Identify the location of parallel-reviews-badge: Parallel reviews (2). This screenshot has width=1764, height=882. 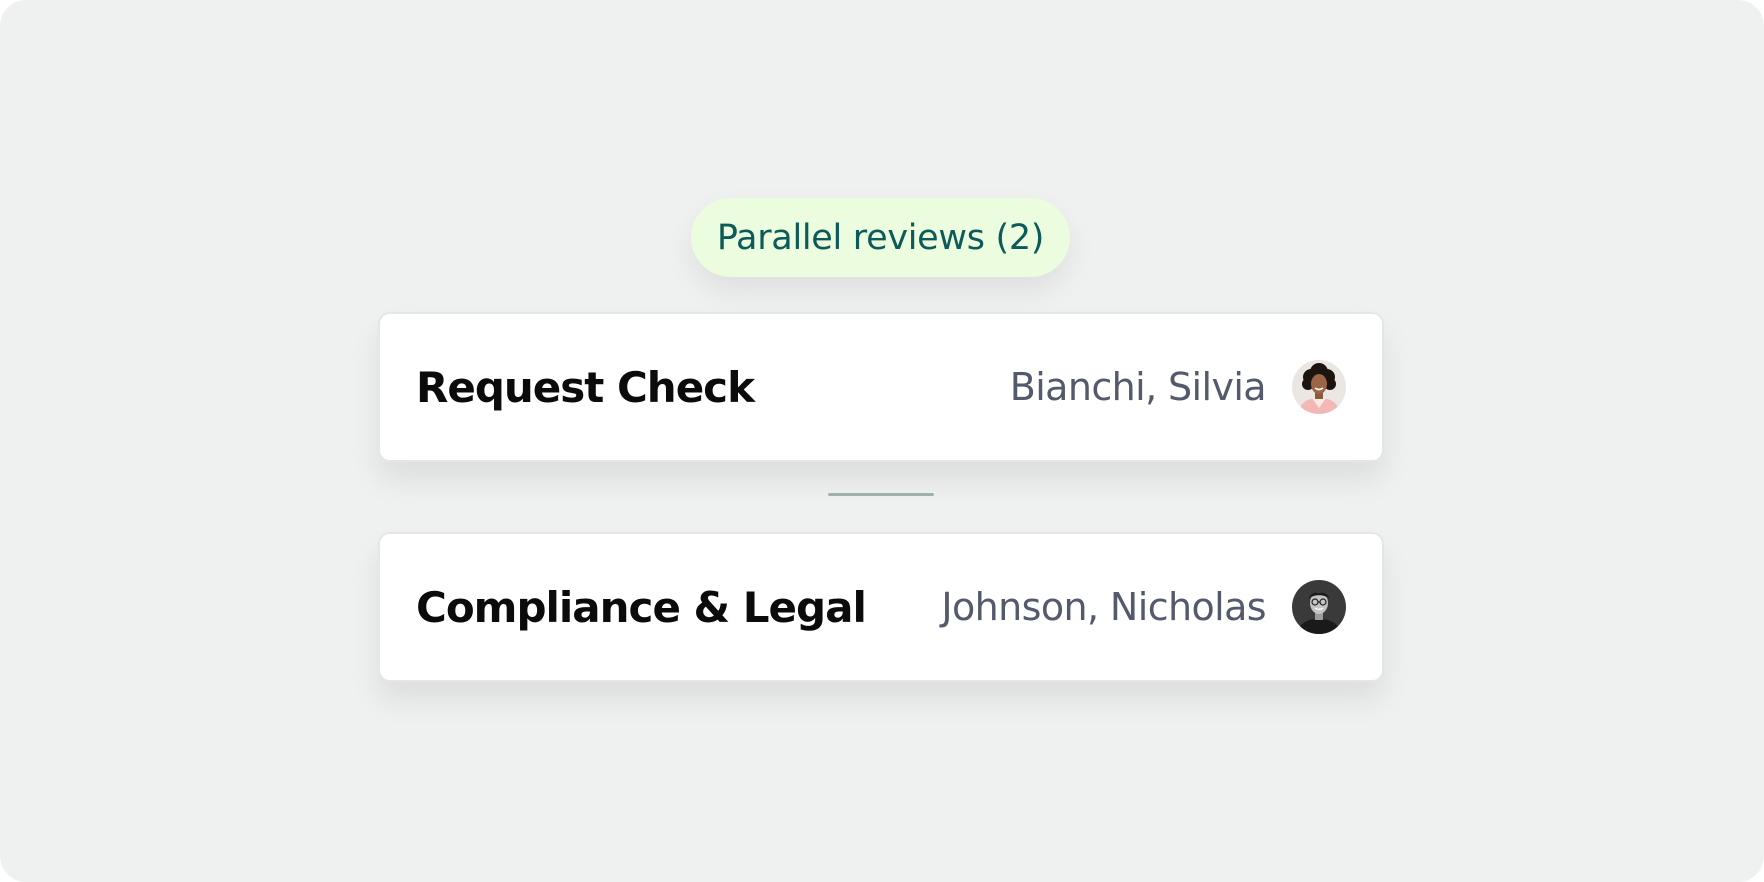
(880, 237).